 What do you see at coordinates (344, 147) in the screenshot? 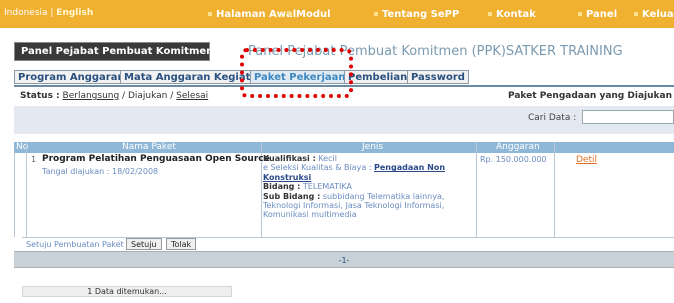
I see `table-header: No Nama Paket Jenis Anggaran` at bounding box center [344, 147].